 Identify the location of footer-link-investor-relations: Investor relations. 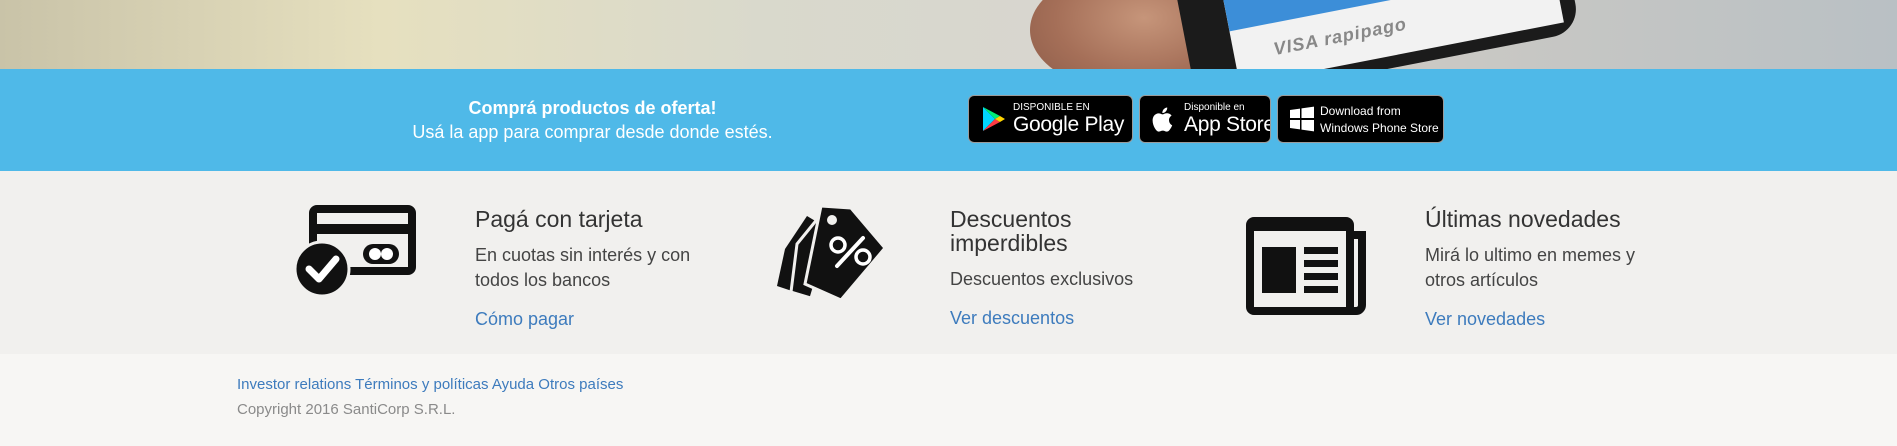
(294, 384).